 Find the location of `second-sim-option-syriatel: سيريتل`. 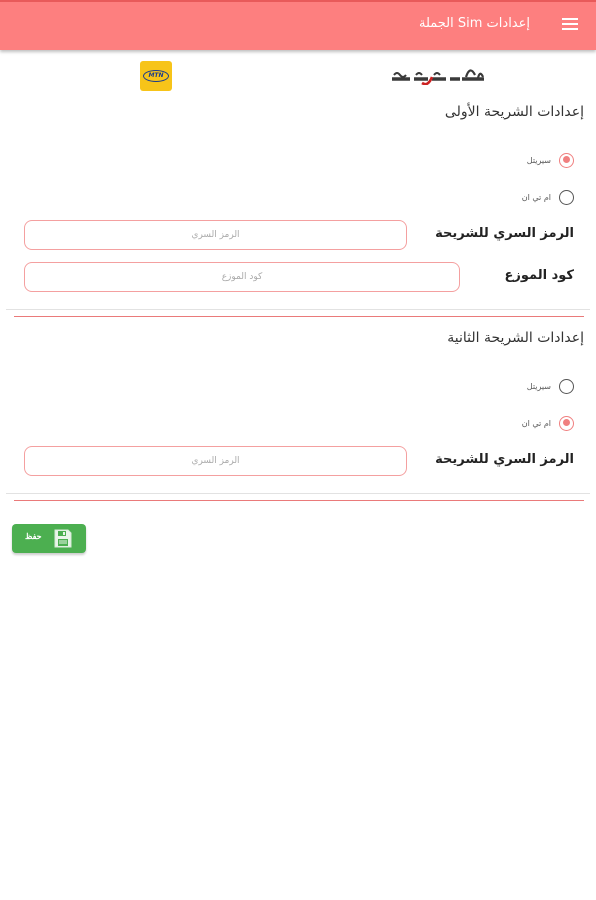

second-sim-option-syriatel: سيريتل is located at coordinates (550, 386).